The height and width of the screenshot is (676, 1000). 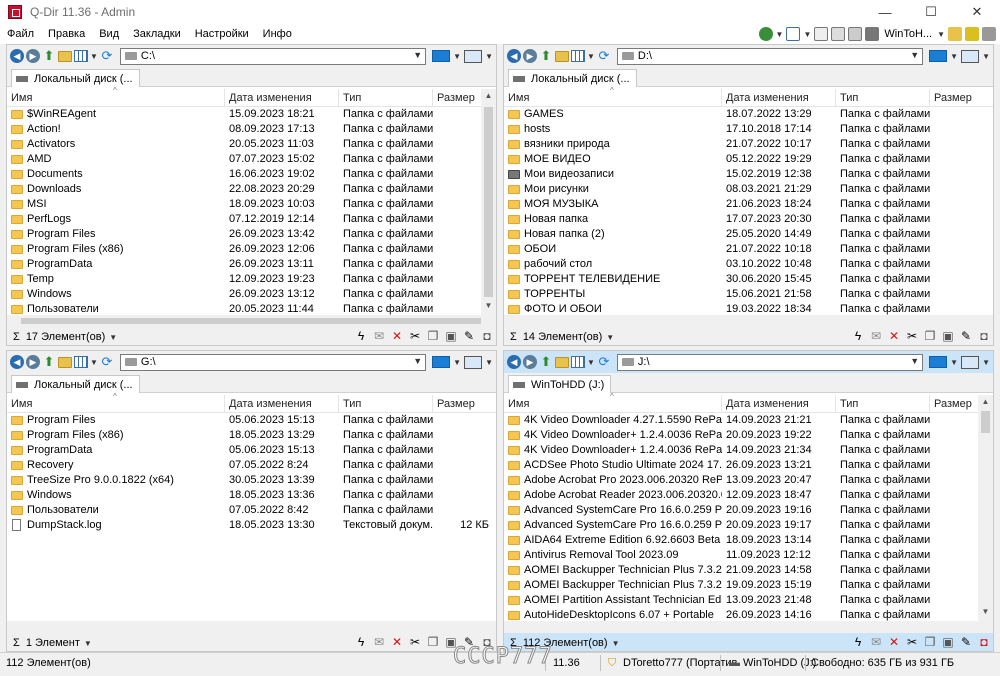 What do you see at coordinates (20, 34) in the screenshot?
I see `menu-file: Файл` at bounding box center [20, 34].